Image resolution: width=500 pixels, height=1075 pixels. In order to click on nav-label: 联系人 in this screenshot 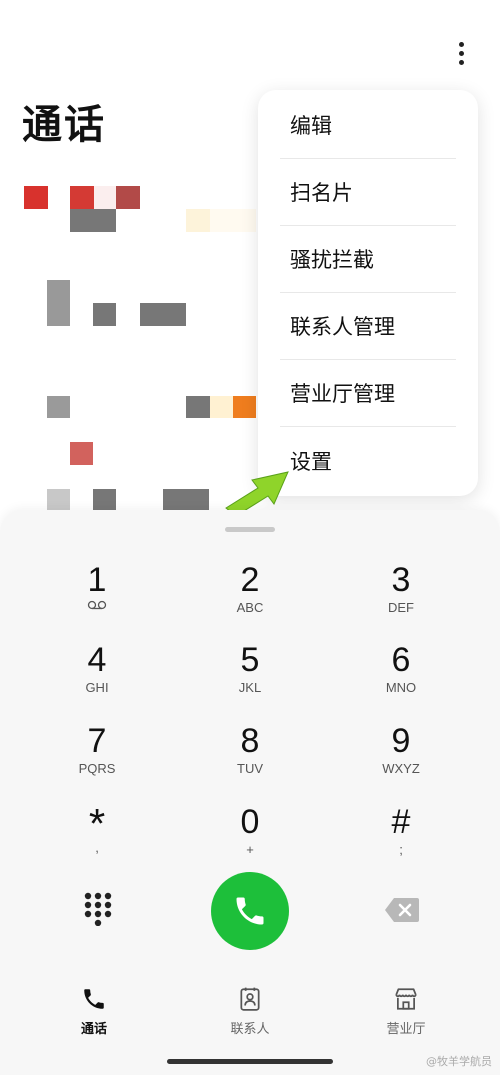, I will do `click(250, 1029)`.